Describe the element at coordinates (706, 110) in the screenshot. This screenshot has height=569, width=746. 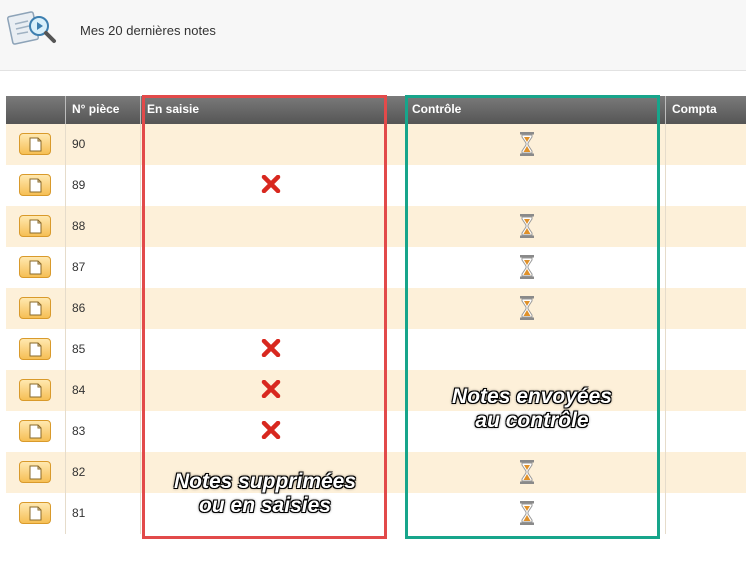
I see `column-header-compta: Compta` at that location.